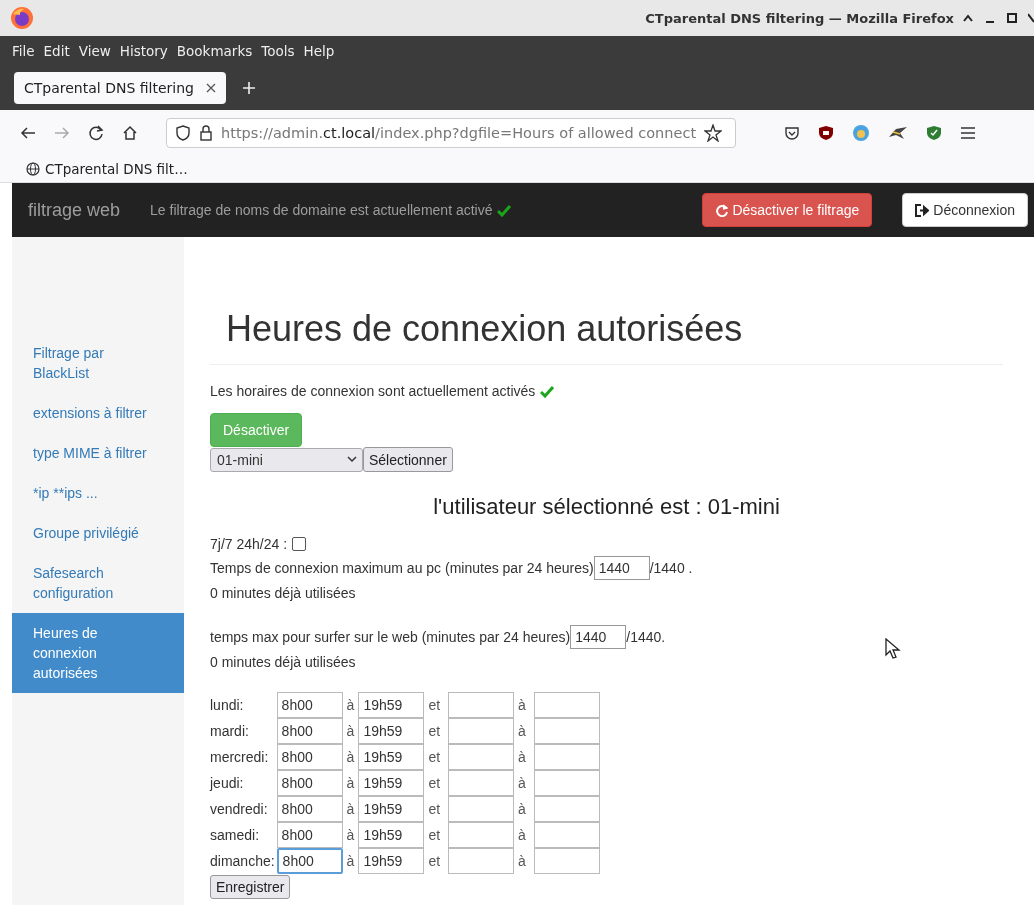 This screenshot has width=1034, height=905. What do you see at coordinates (646, 637) in the screenshot?
I see `limit-total-text: /1440.` at bounding box center [646, 637].